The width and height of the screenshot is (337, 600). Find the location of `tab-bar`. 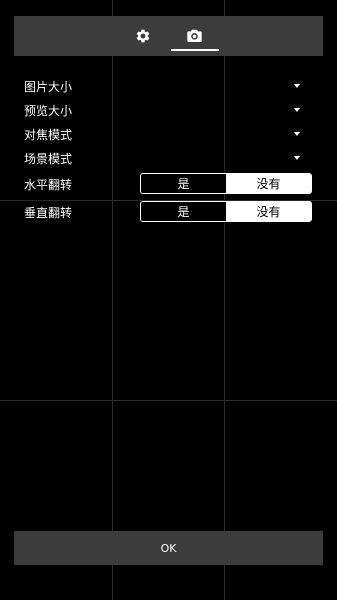

tab-bar is located at coordinates (168, 36).